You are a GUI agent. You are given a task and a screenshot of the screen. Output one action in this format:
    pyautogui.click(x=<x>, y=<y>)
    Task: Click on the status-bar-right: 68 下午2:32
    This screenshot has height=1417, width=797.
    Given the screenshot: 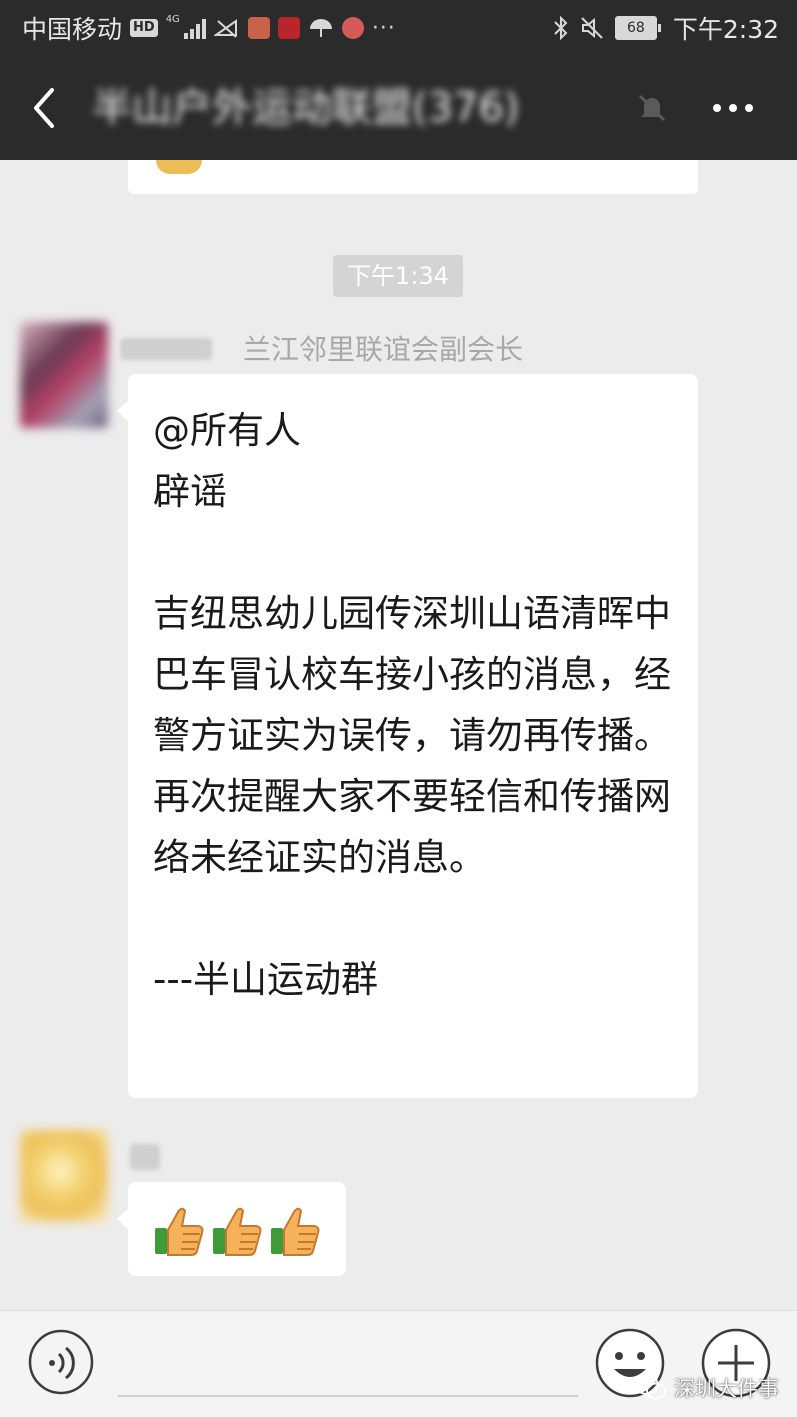 What is the action you would take?
    pyautogui.click(x=666, y=28)
    